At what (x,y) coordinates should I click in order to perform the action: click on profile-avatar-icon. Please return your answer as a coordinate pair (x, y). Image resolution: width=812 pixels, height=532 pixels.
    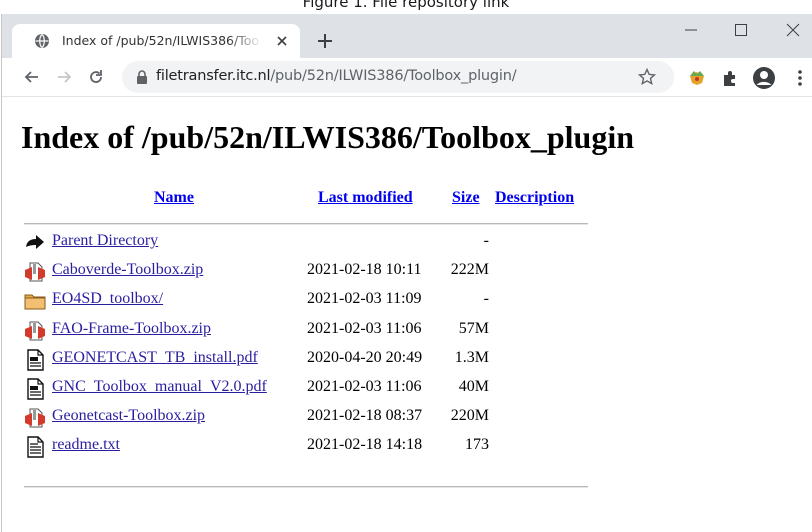
    Looking at the image, I should click on (764, 78).